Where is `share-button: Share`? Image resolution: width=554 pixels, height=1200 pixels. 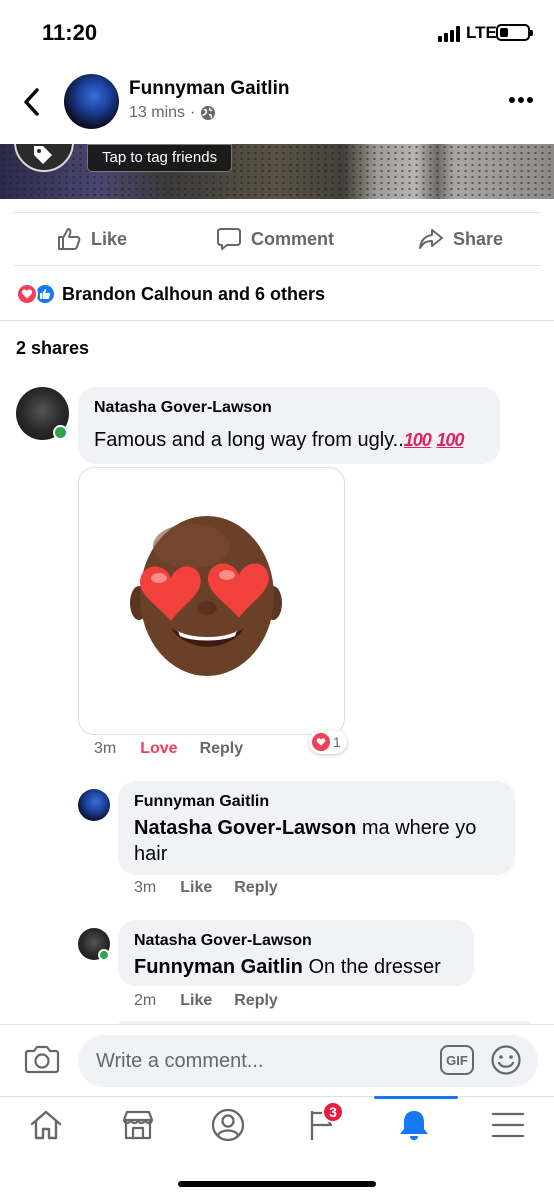
share-button: Share is located at coordinates (460, 239).